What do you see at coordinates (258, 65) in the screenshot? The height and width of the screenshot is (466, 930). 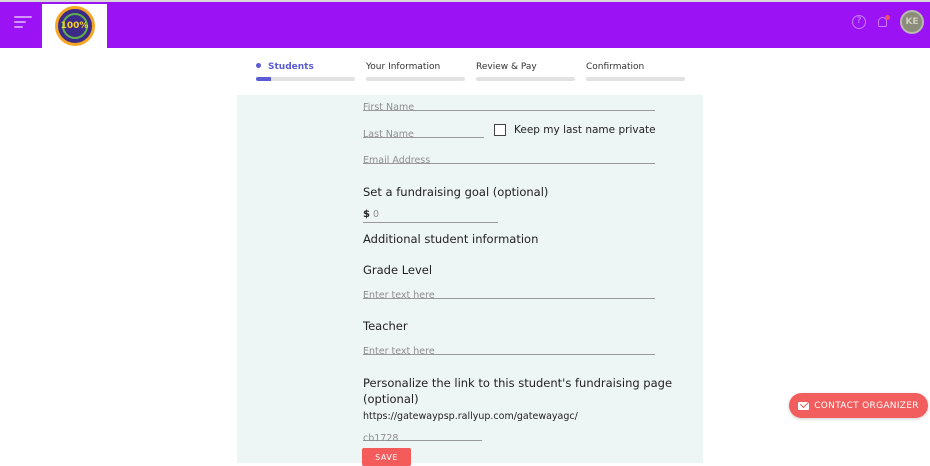 I see `active-step-dot` at bounding box center [258, 65].